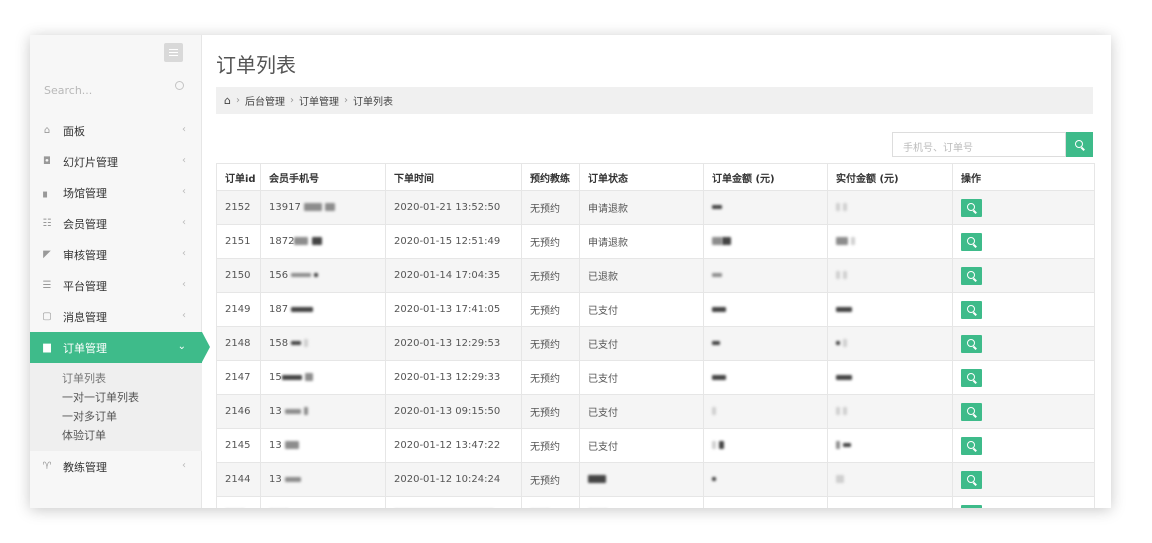  I want to click on sidebar-item-orders: ▆ 订单管理 ⌄, so click(120, 347).